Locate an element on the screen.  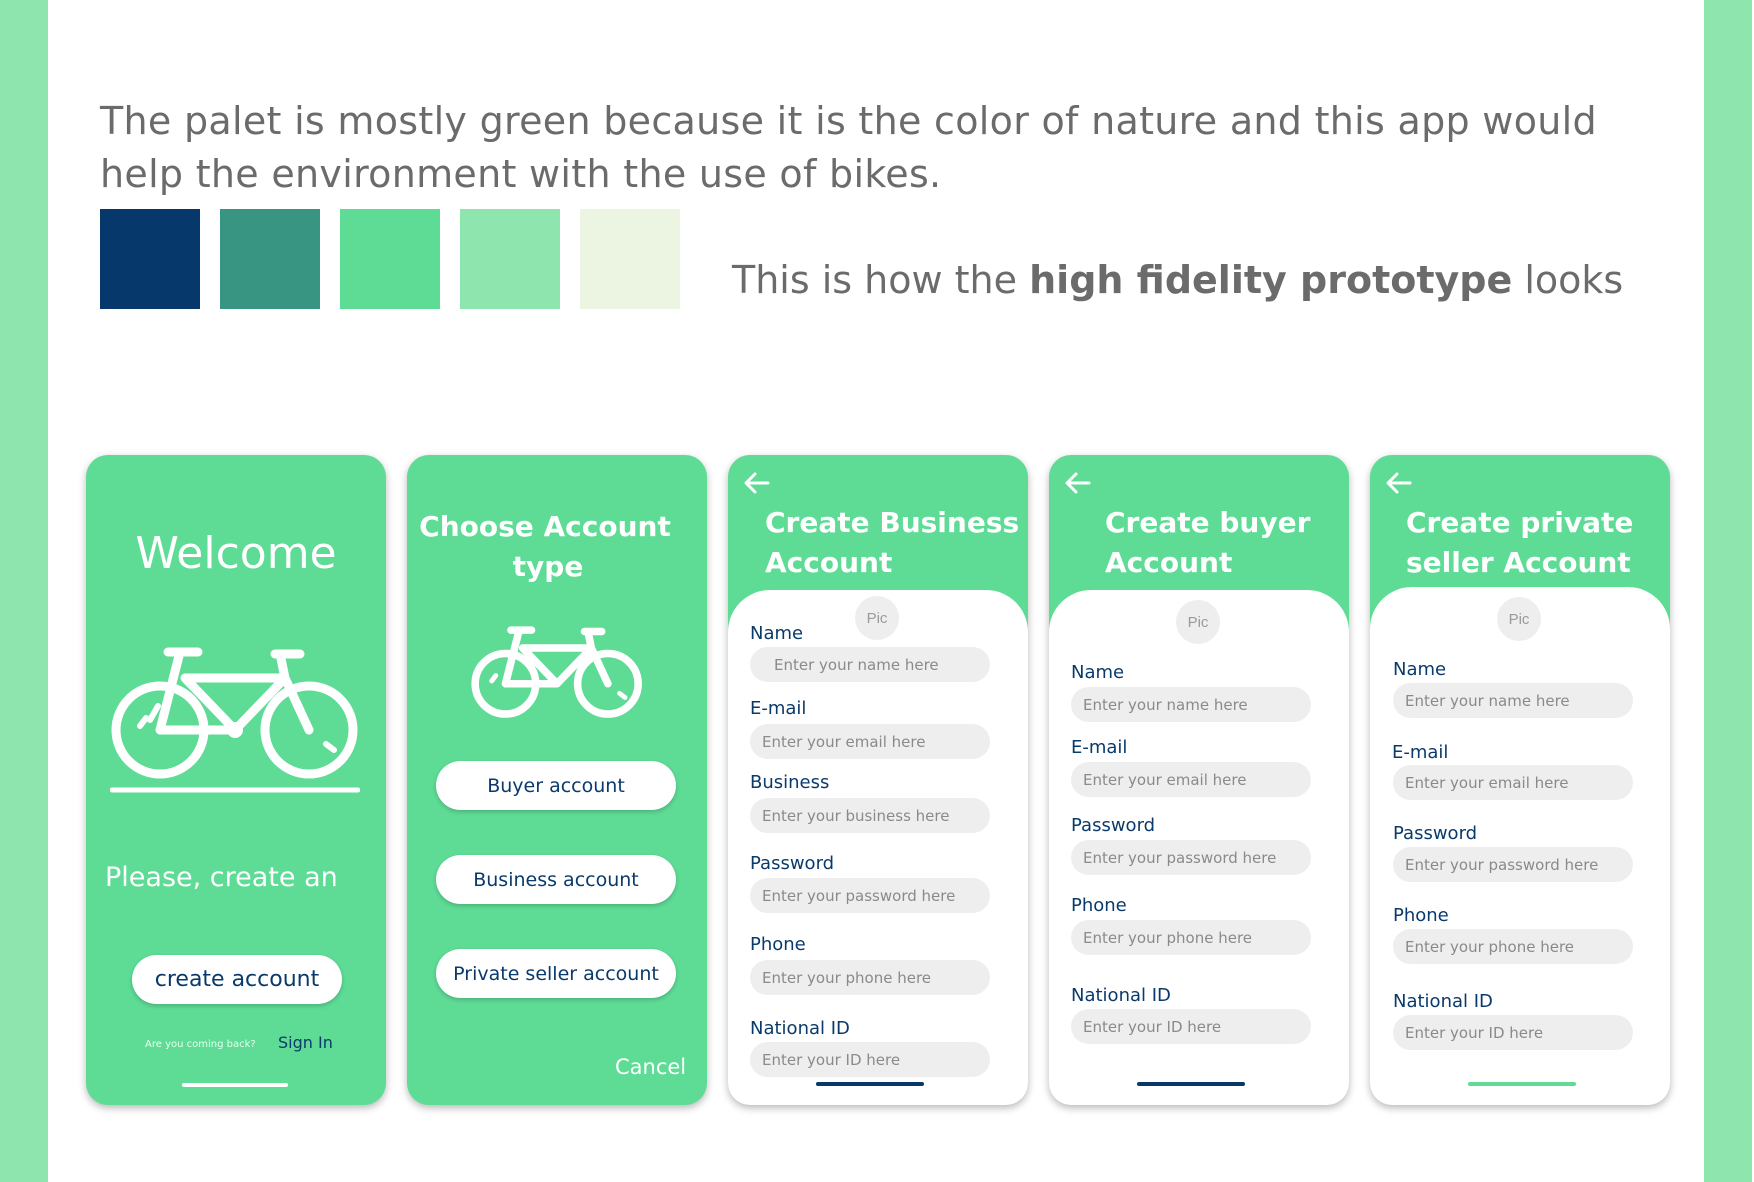
business-title-line1: Create Business is located at coordinates (892, 522).